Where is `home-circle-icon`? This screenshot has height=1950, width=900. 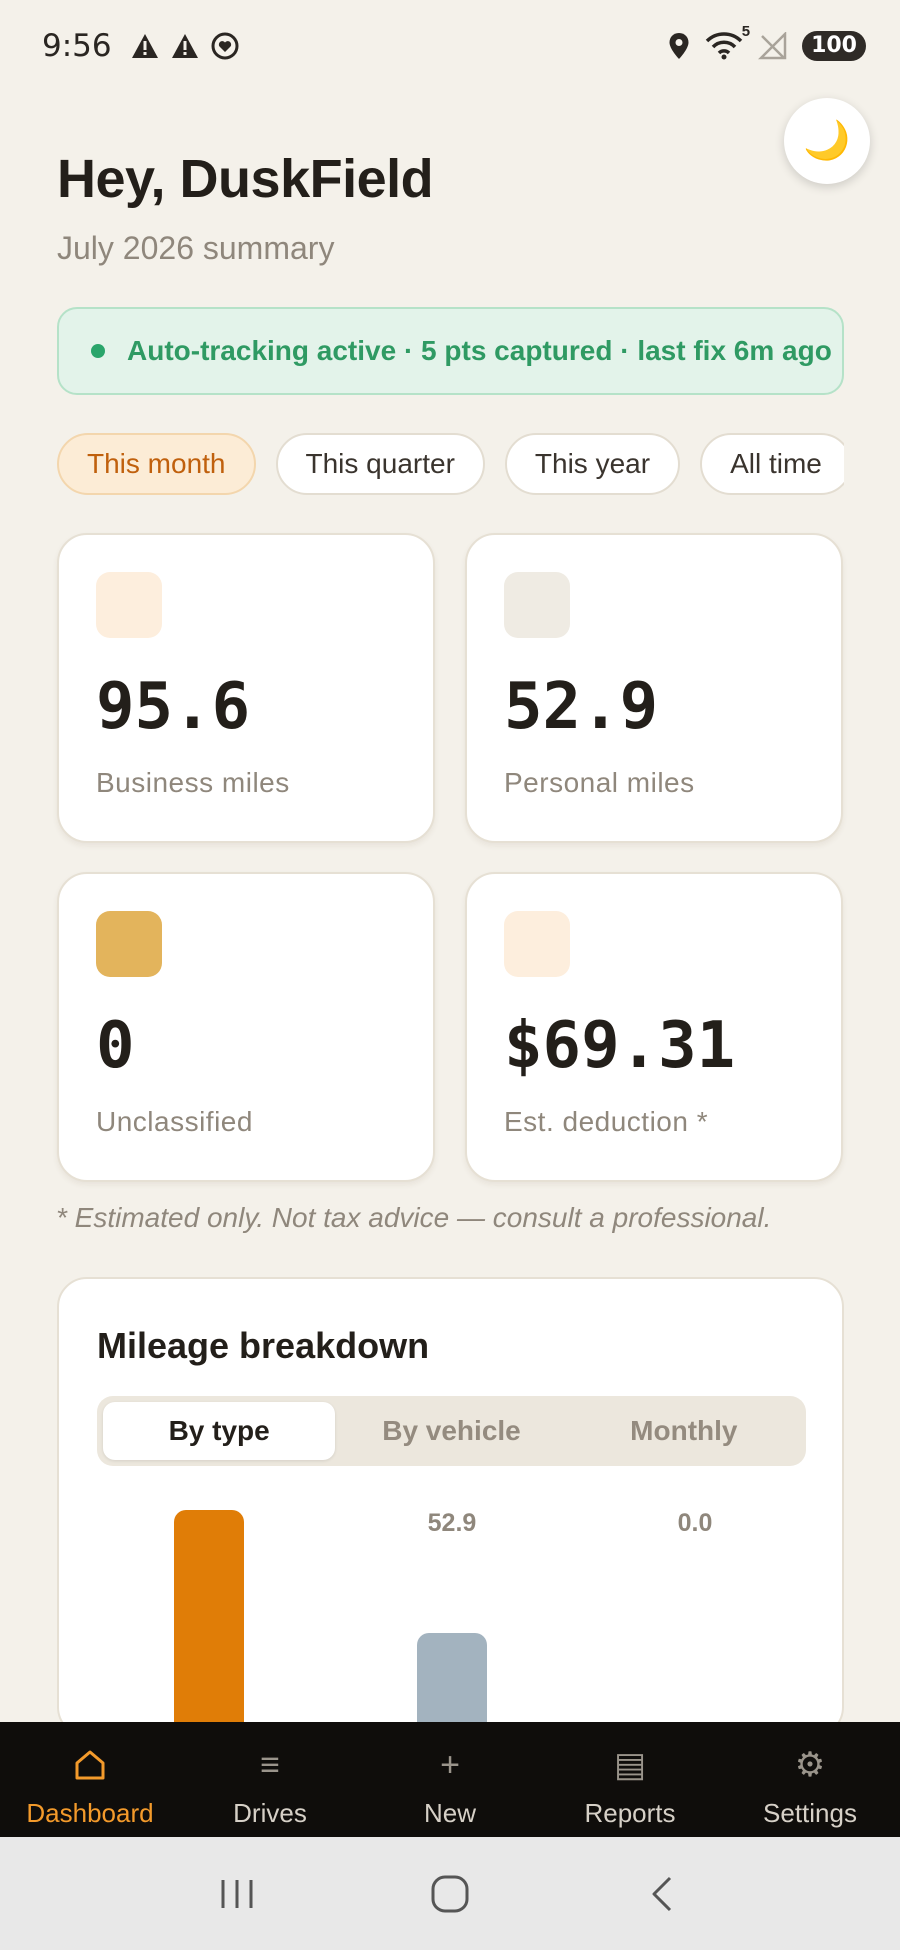
home-circle-icon is located at coordinates (450, 1893).